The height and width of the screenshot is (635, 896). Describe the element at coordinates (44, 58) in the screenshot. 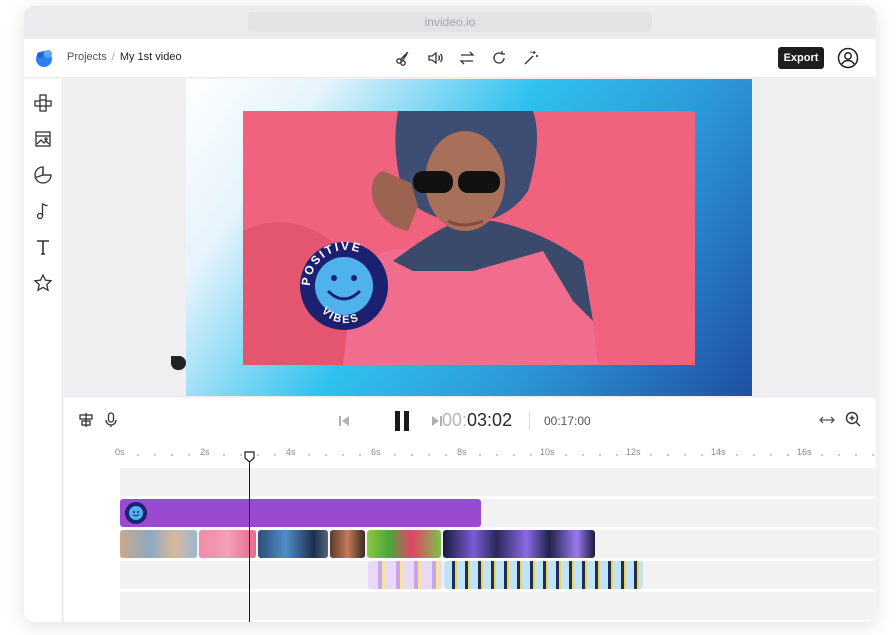

I see `invideo-logo-icon` at that location.